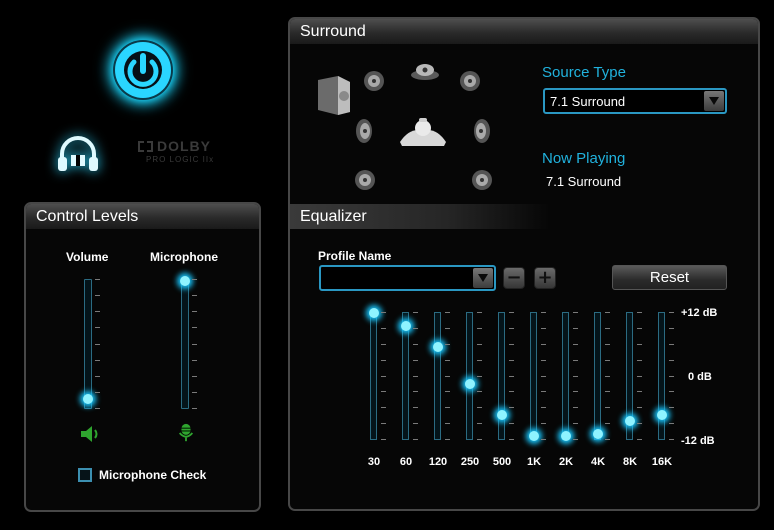  What do you see at coordinates (629, 376) in the screenshot?
I see `eq-slider-8K` at bounding box center [629, 376].